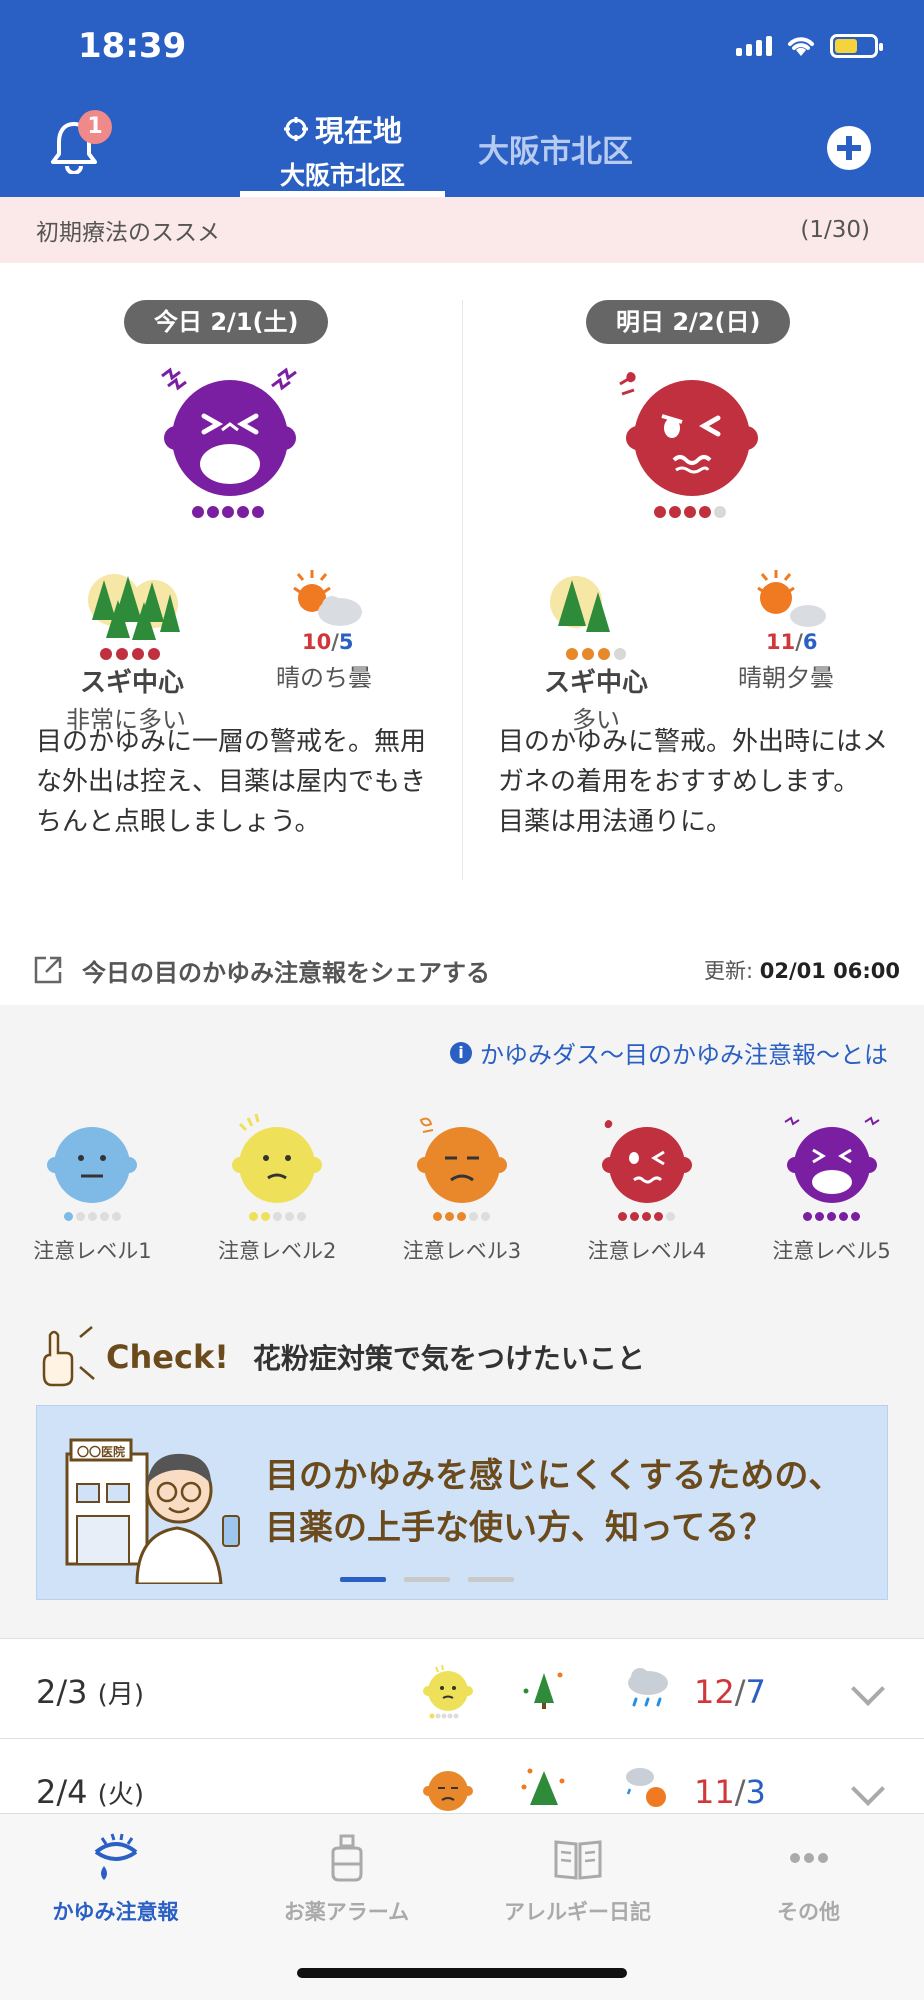  I want to click on notice-banner: 初期療法のススメ (1/30), so click(462, 230).